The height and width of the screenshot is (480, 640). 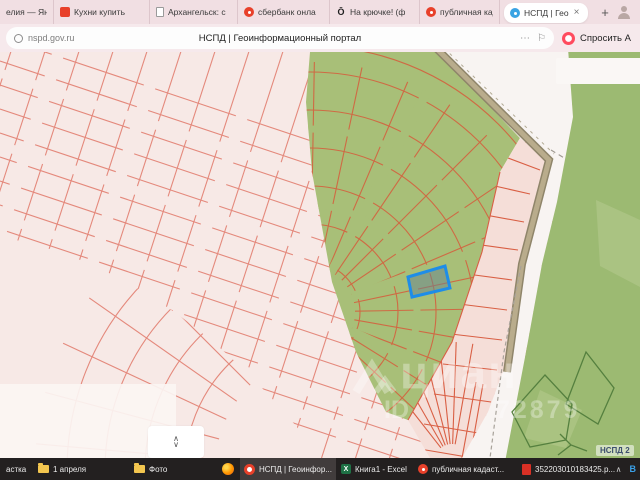 What do you see at coordinates (158, 469) in the screenshot?
I see `taskbar-item-label: Фото` at bounding box center [158, 469].